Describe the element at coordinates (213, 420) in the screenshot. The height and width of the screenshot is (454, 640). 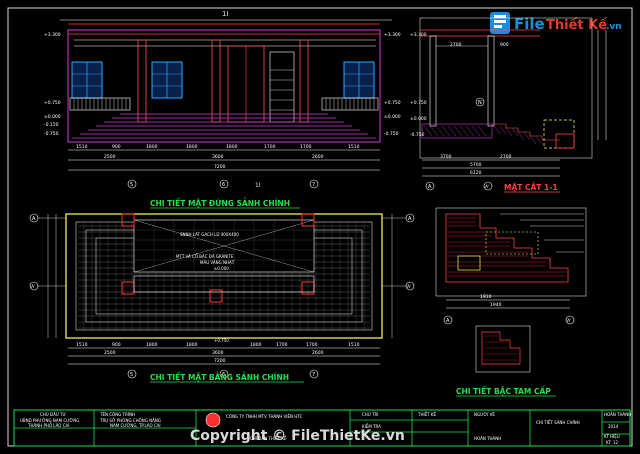
I see `company-logo-icon` at that location.